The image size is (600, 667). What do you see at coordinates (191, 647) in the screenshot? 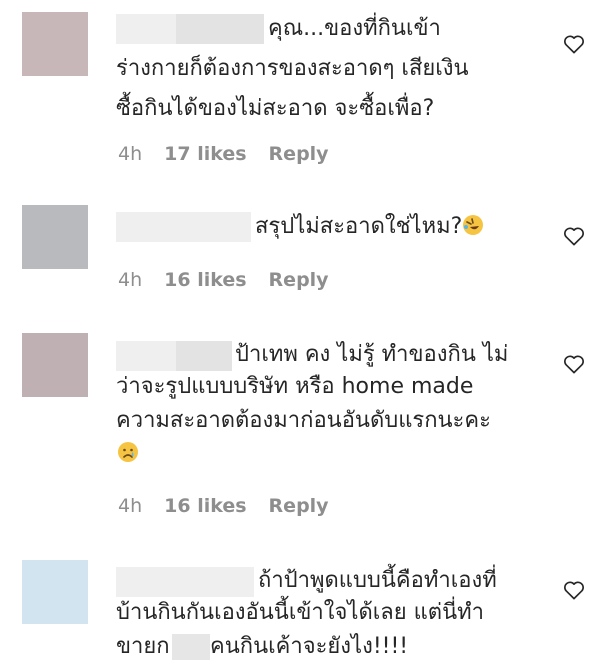
I see `redacted-text` at bounding box center [191, 647].